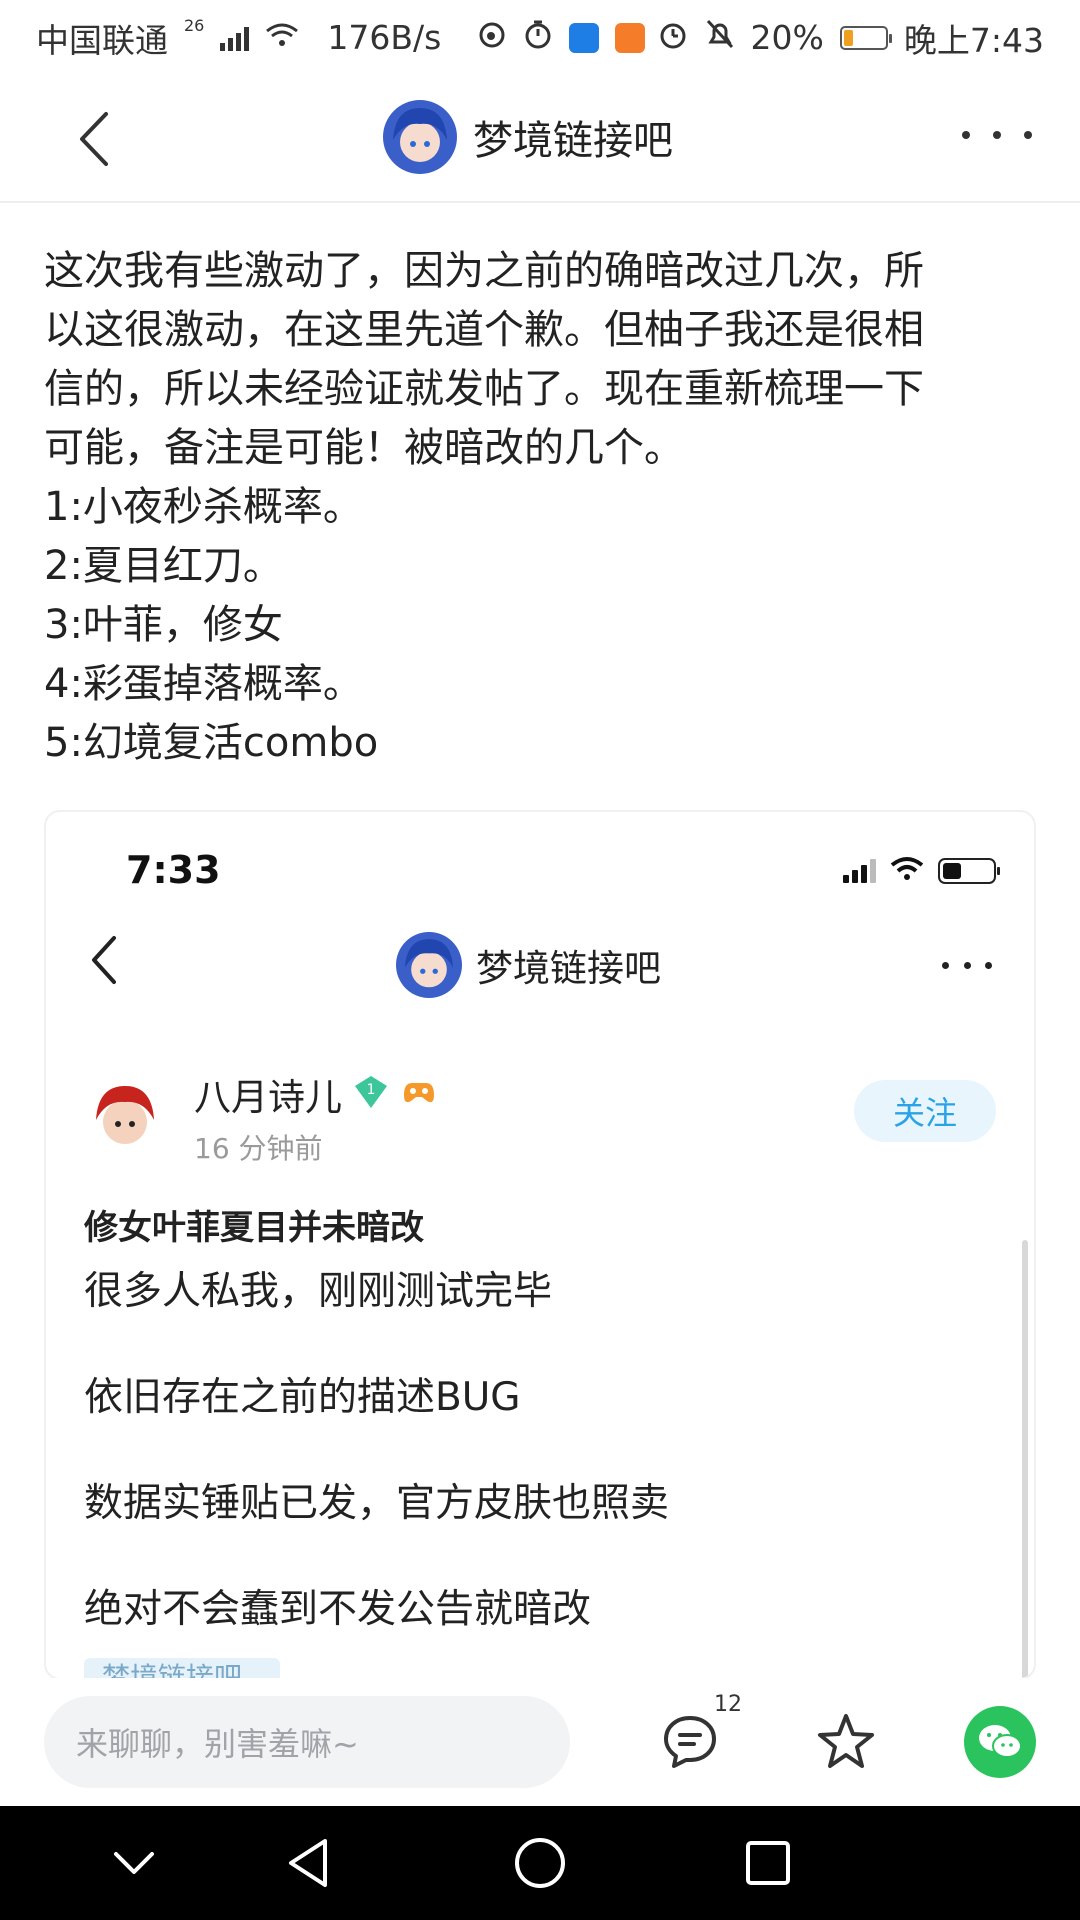 This screenshot has height=1920, width=1080. I want to click on game-badge-icon, so click(419, 1094).